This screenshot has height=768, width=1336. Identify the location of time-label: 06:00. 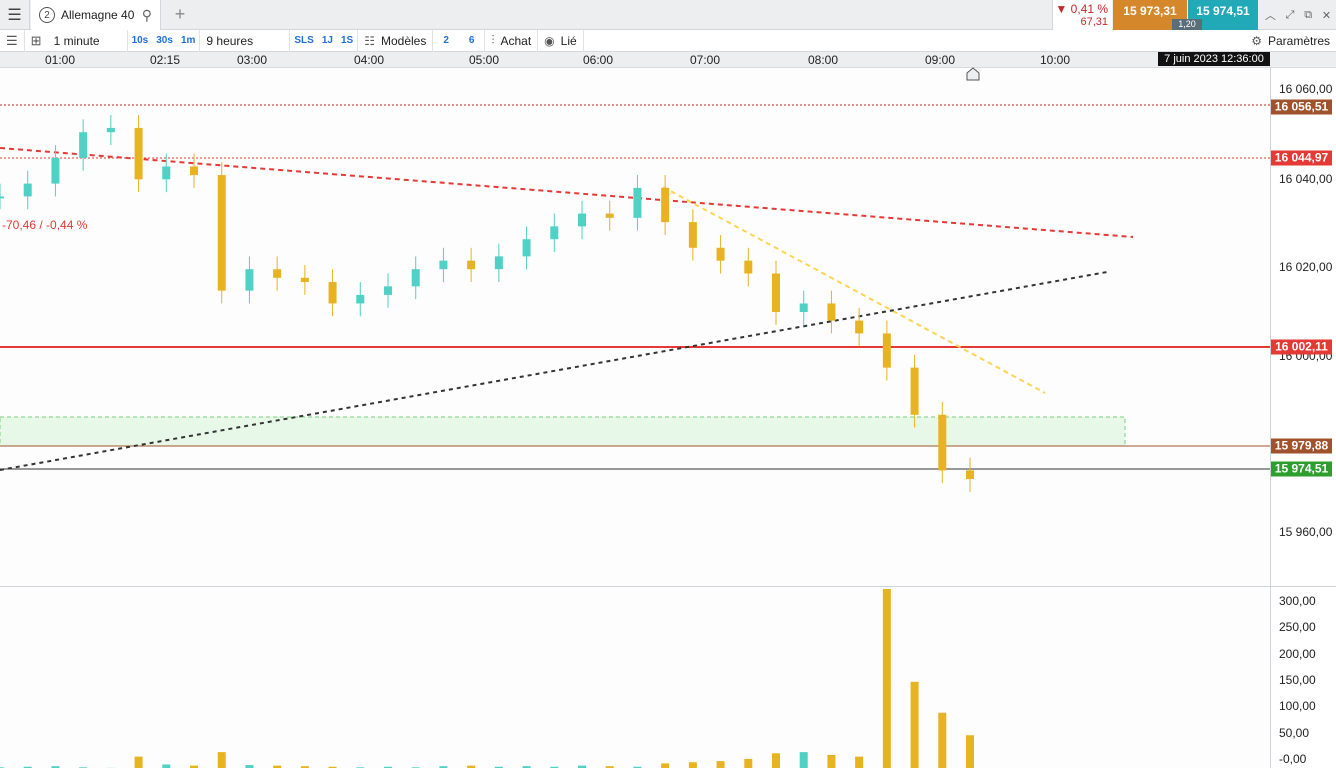
(598, 60).